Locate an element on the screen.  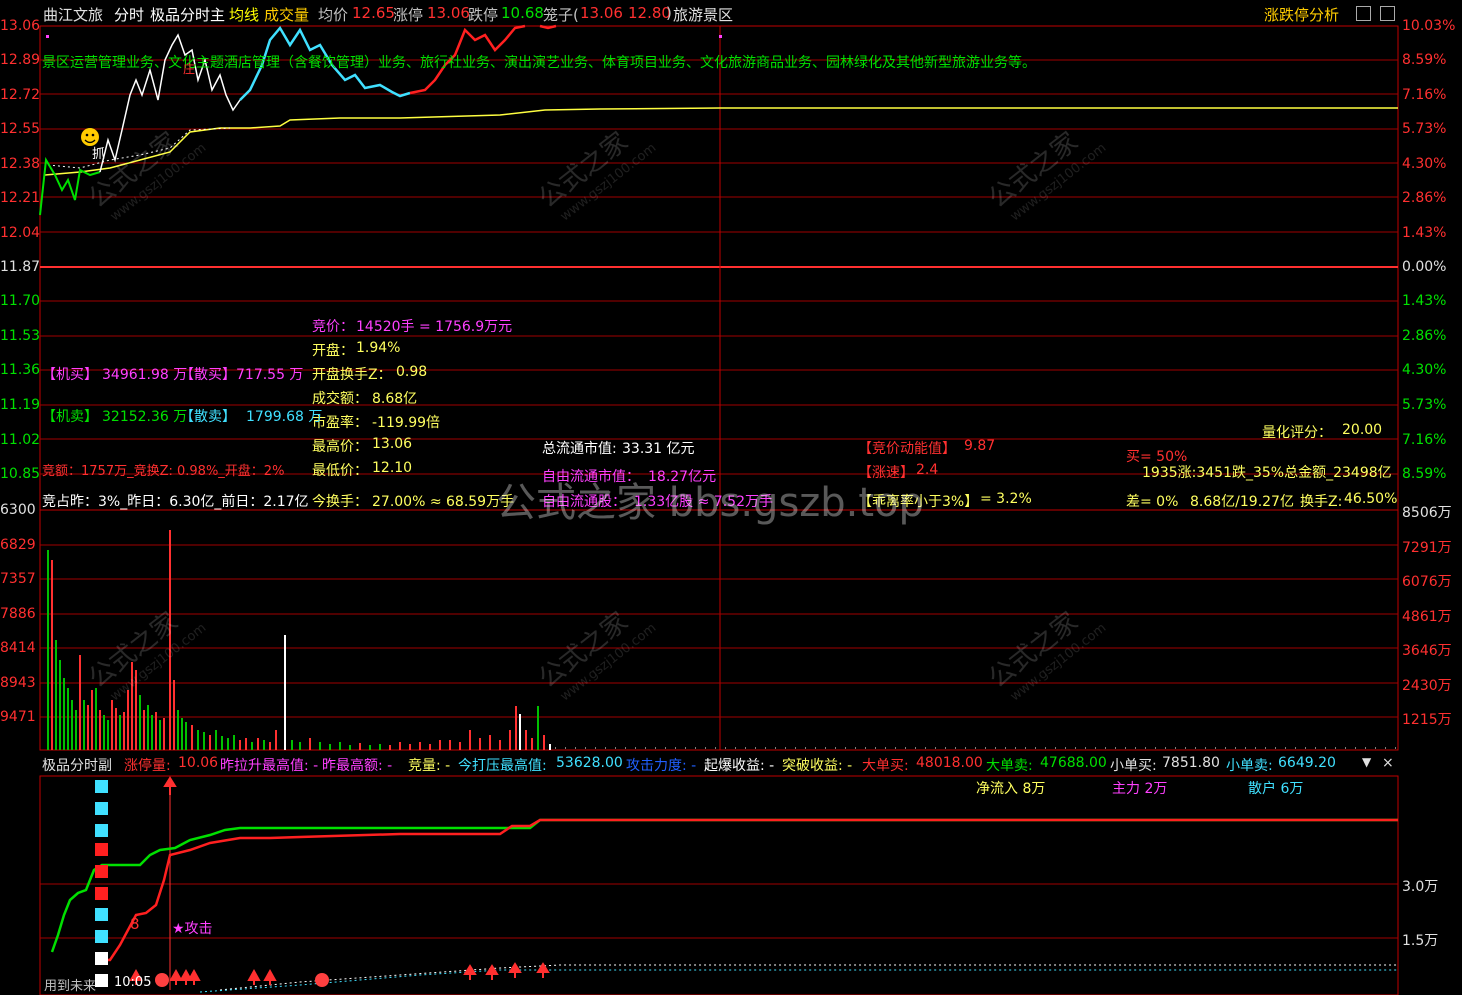
retail-dotted is located at coordinates (808, 977).